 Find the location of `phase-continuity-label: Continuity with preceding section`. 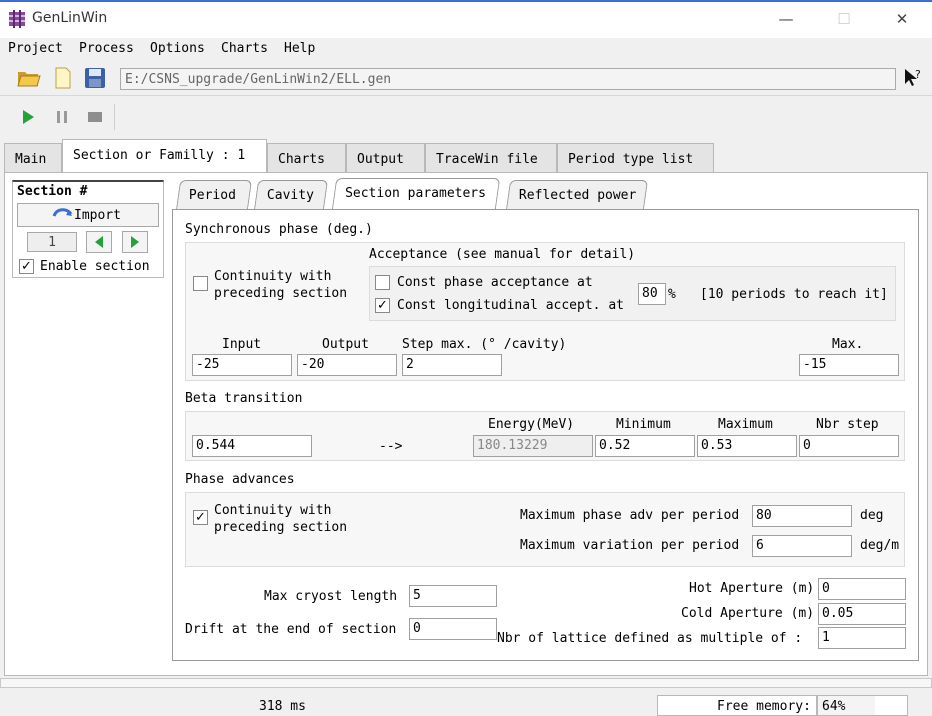

phase-continuity-label: Continuity with preceding section is located at coordinates (281, 519).